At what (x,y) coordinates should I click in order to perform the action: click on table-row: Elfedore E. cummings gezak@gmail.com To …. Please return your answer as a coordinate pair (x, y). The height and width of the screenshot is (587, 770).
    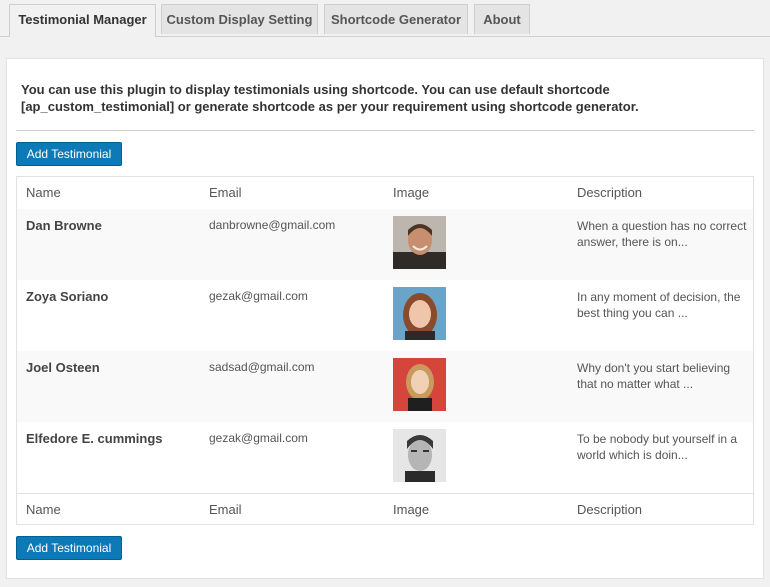
    Looking at the image, I should click on (385, 458).